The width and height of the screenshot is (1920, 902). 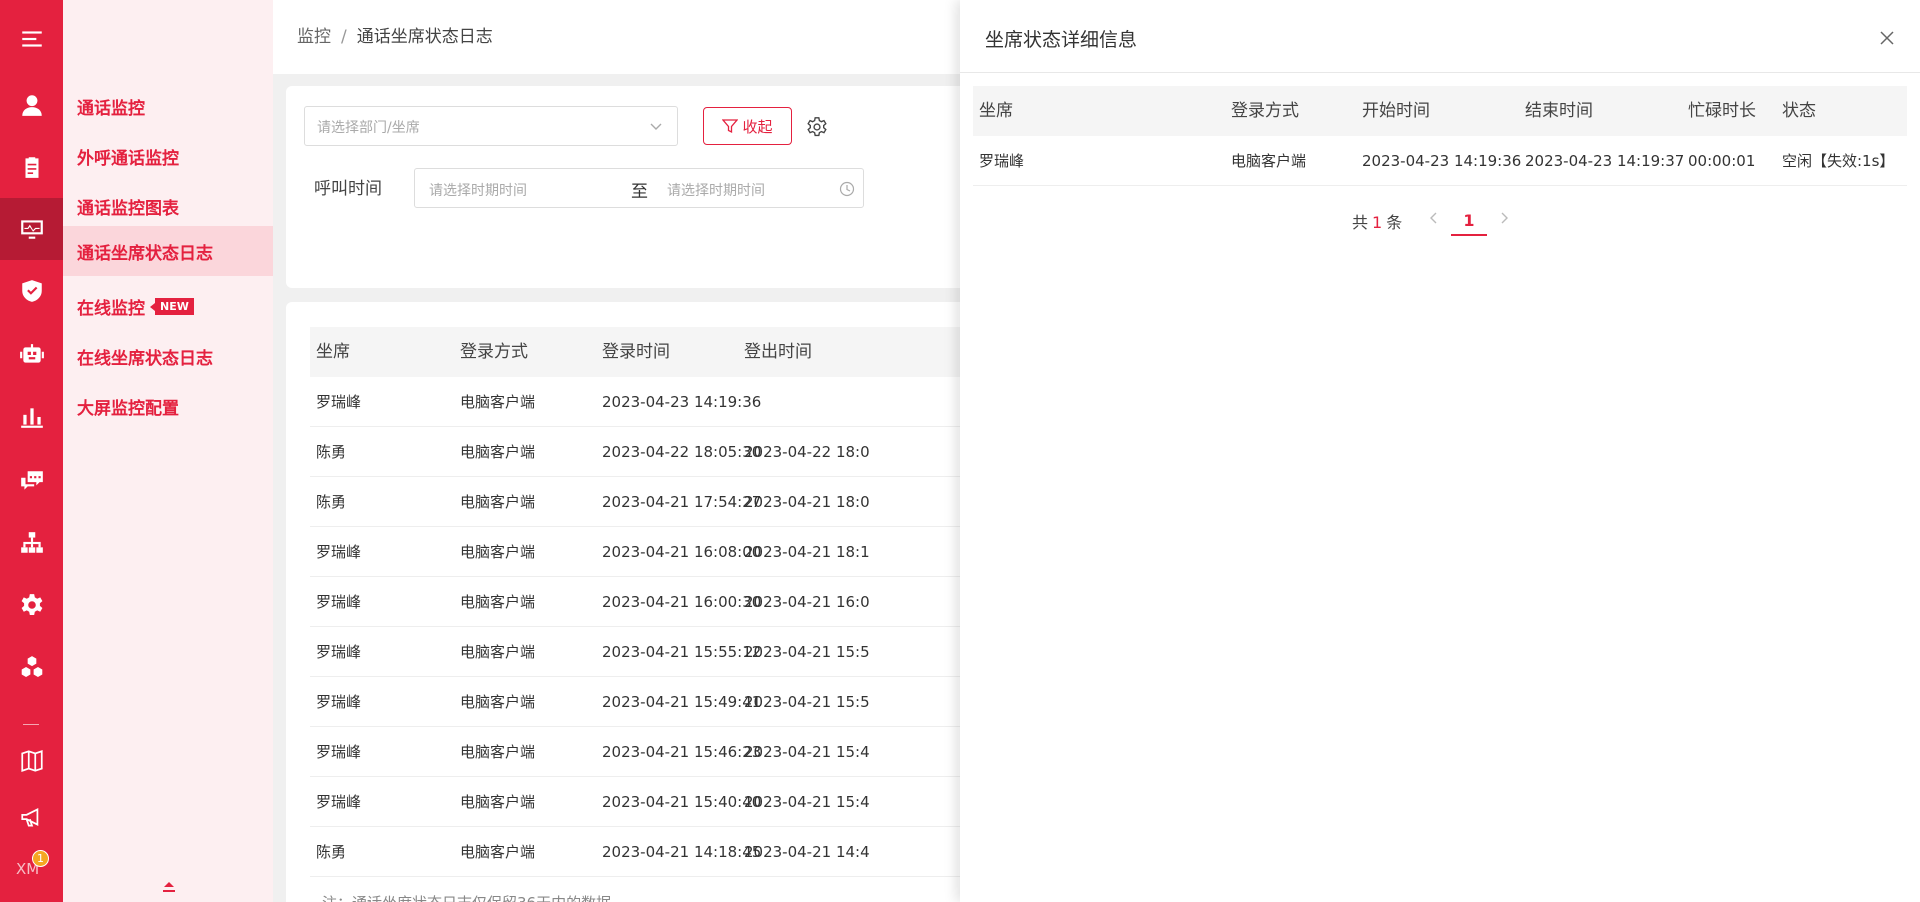 I want to click on detail-header-status: 状态, so click(x=1799, y=111).